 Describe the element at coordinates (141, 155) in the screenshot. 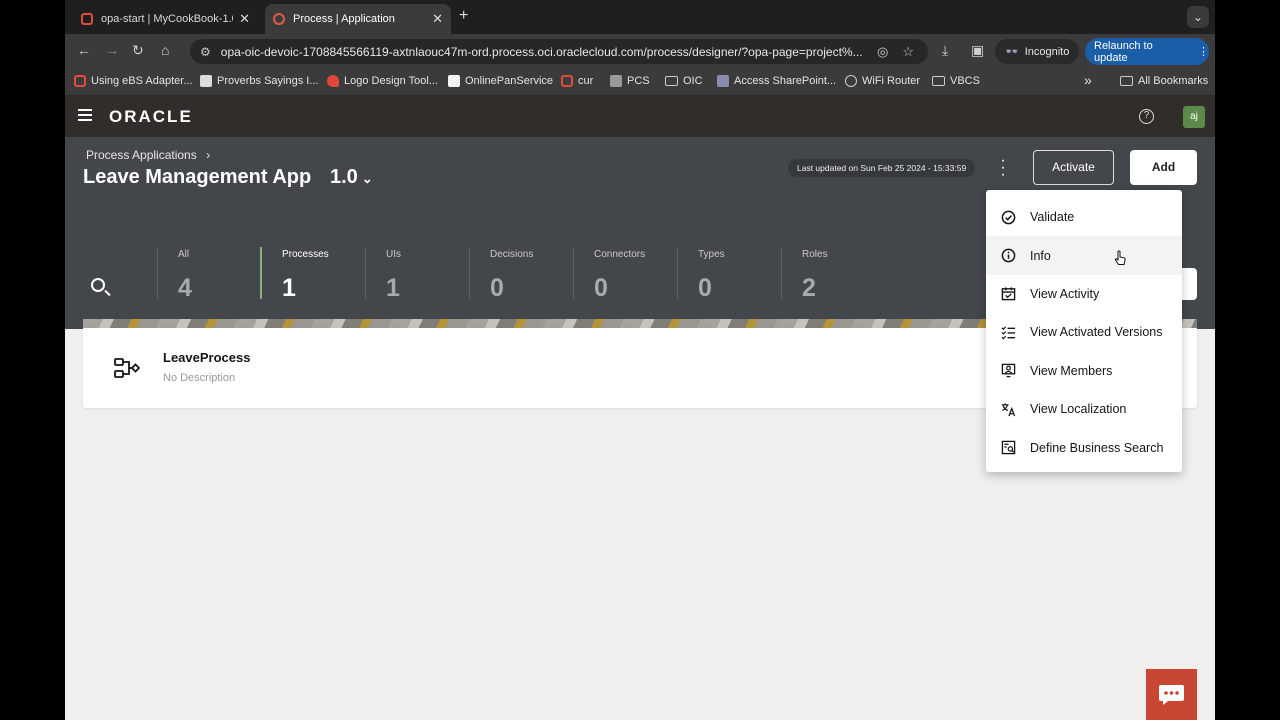

I see `breadcrumb-process-applications: Process Applications` at that location.